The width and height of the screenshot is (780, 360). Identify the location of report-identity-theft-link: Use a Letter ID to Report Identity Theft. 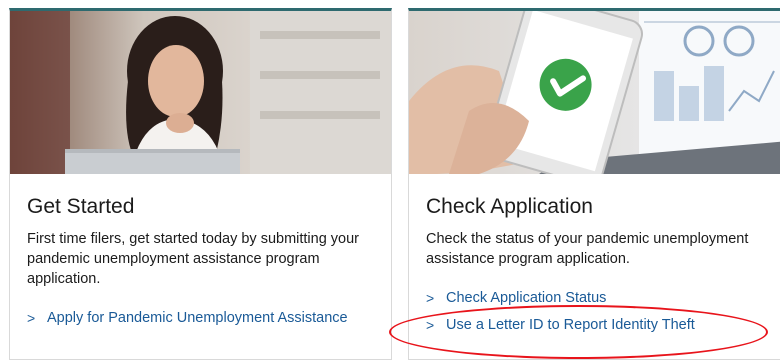
(570, 325).